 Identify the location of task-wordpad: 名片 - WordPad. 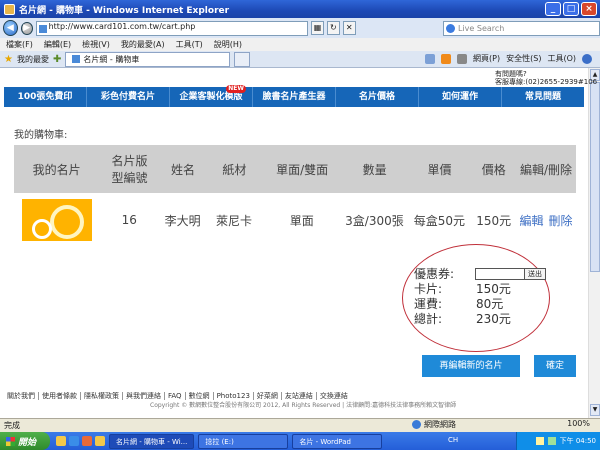
(337, 441).